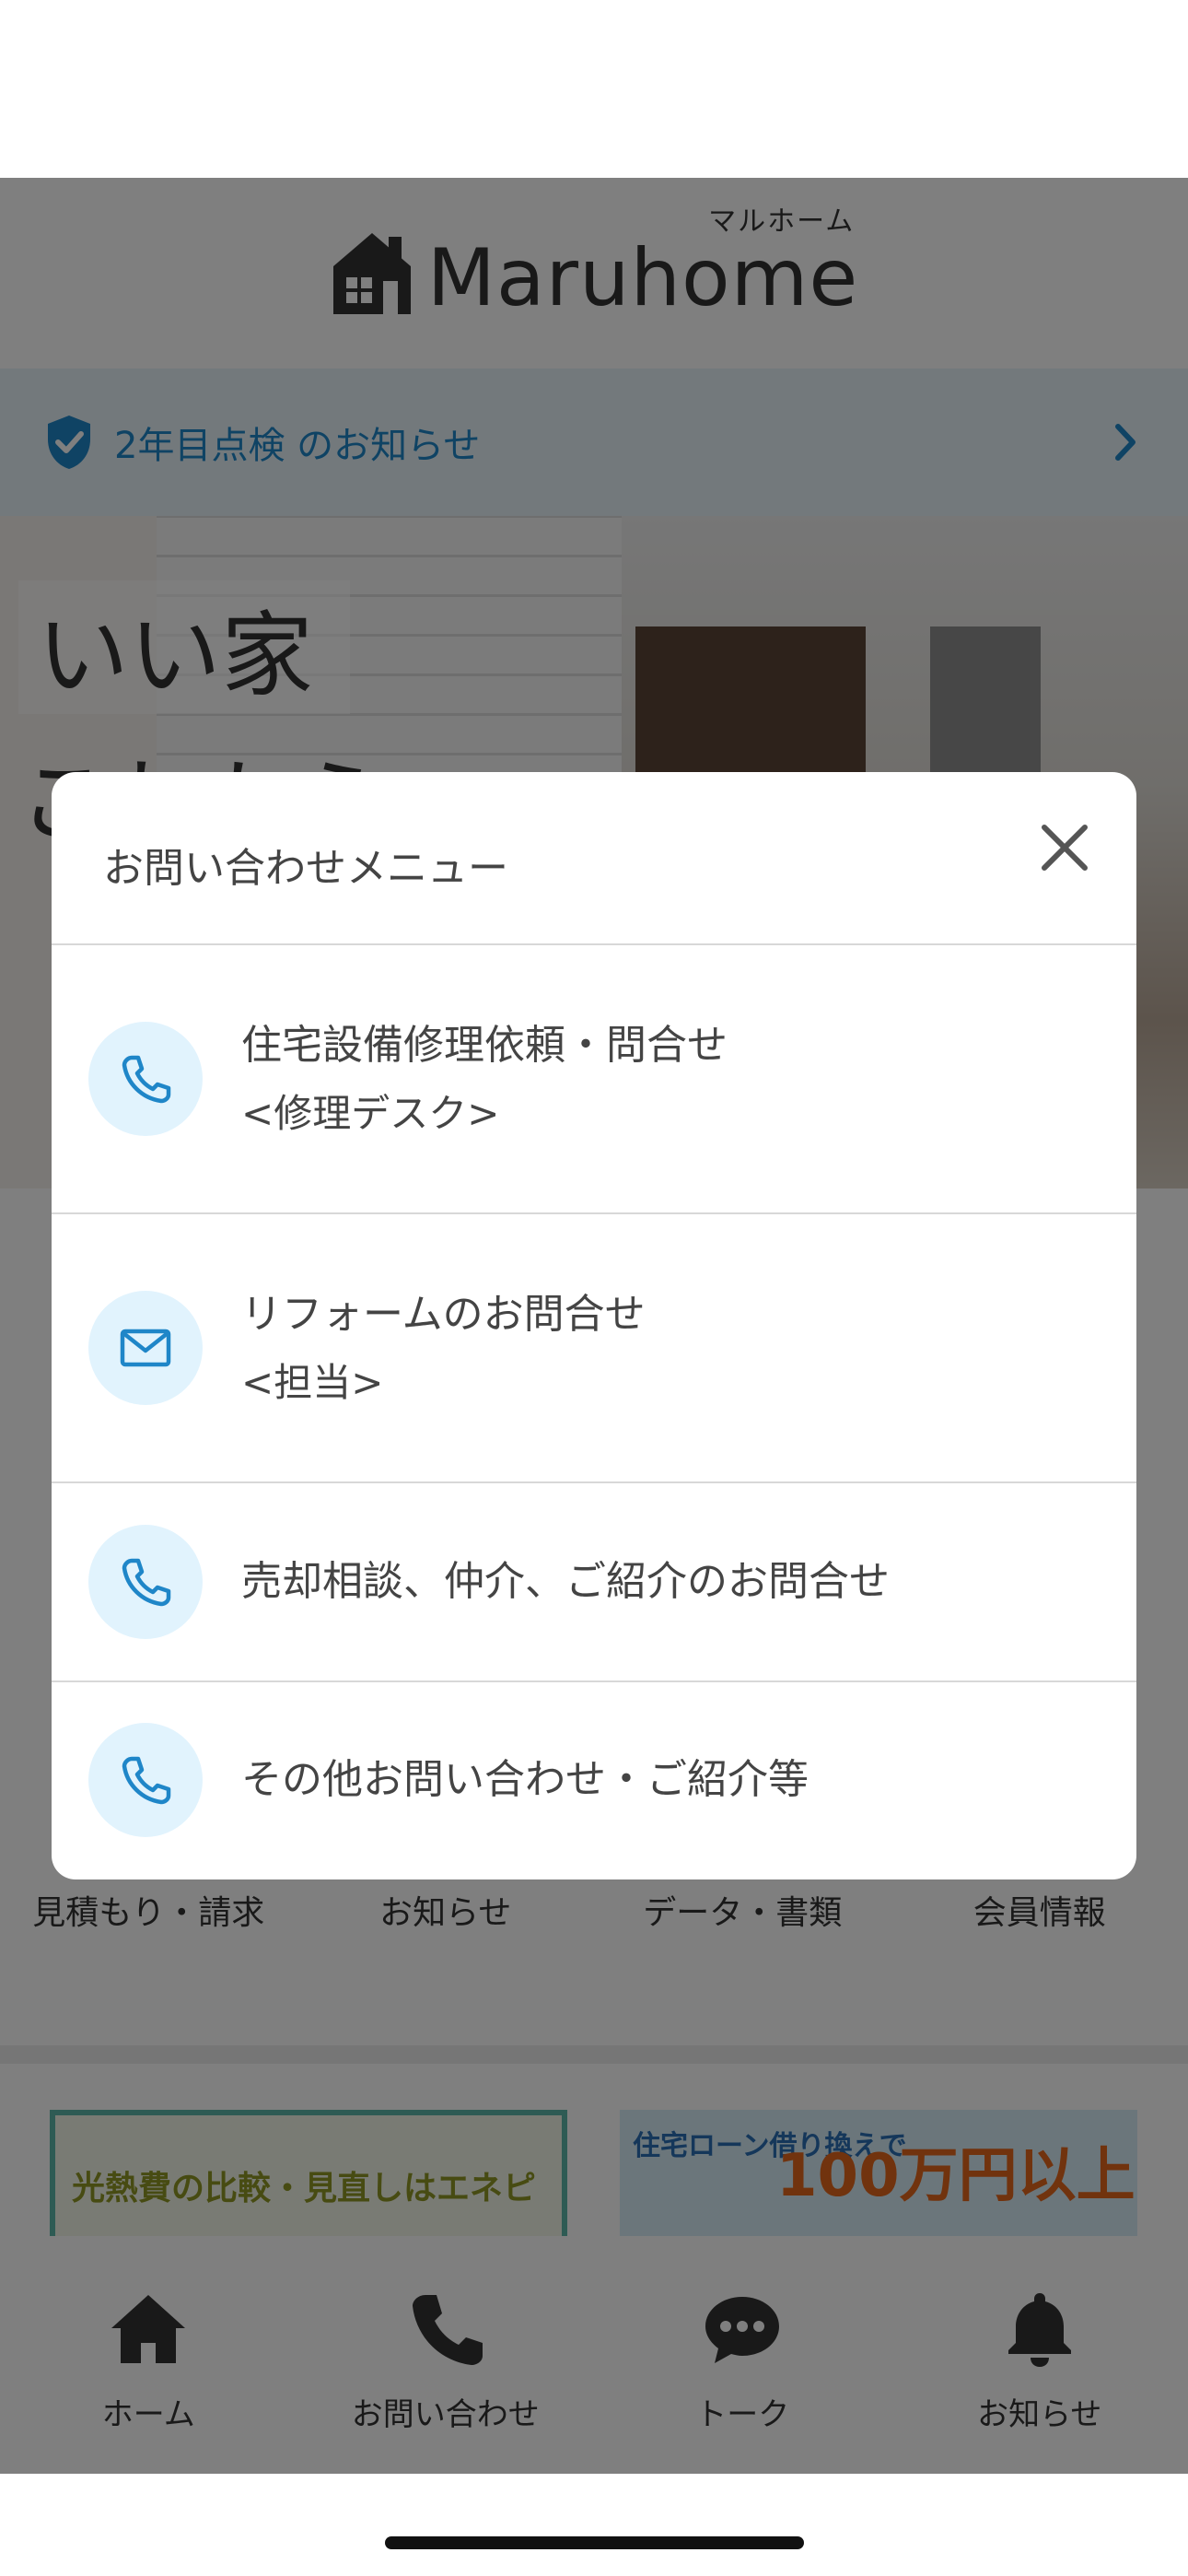  I want to click on mail-icon, so click(145, 1348).